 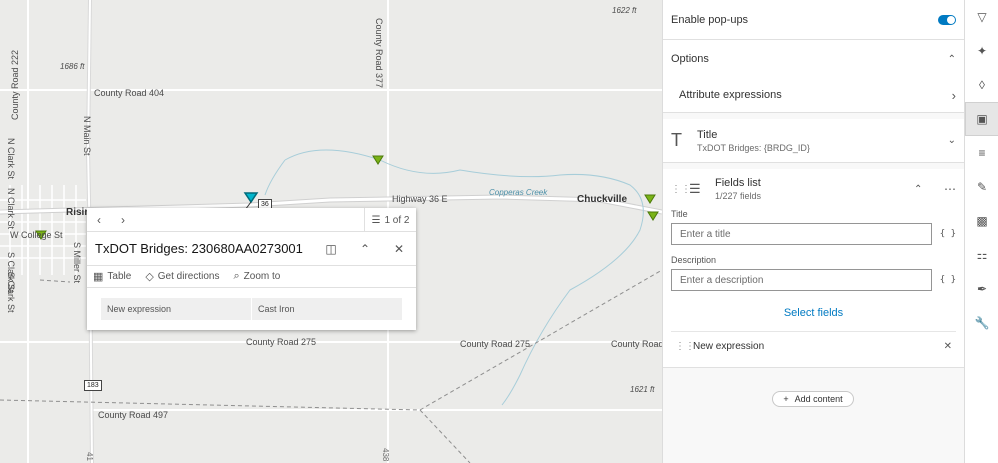 I want to click on chevron-left-icon: ‹, so click(x=99, y=219).